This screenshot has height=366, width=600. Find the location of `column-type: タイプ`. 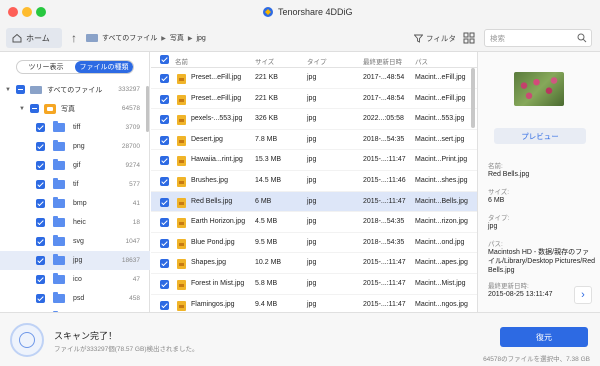

column-type: タイプ is located at coordinates (317, 61).